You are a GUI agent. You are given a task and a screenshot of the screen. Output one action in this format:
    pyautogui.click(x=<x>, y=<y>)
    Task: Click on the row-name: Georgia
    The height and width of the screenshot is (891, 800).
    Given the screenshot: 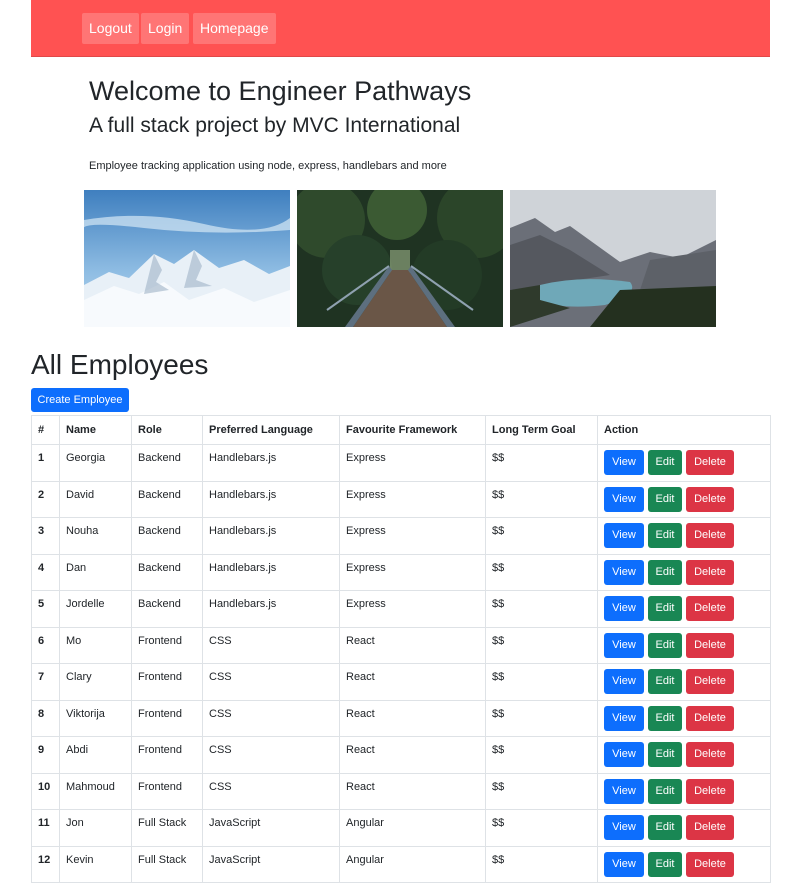 What is the action you would take?
    pyautogui.click(x=95, y=463)
    